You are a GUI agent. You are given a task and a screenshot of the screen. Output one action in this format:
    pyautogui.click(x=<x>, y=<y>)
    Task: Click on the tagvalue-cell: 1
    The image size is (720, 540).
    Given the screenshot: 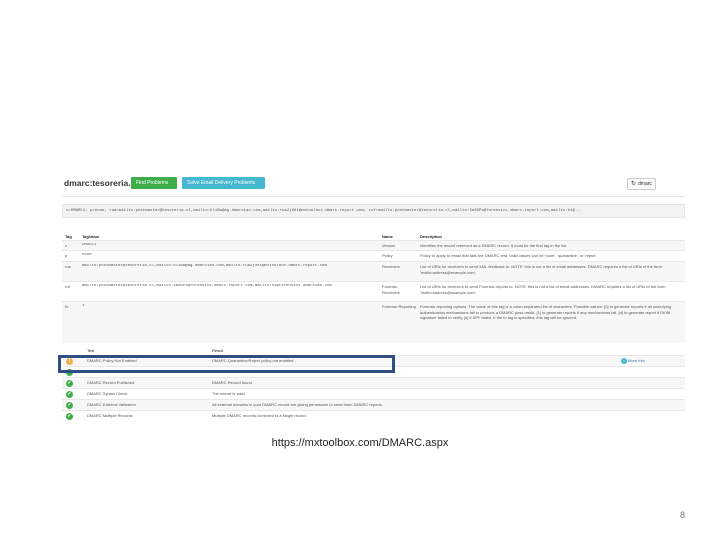 What is the action you would take?
    pyautogui.click(x=83, y=306)
    